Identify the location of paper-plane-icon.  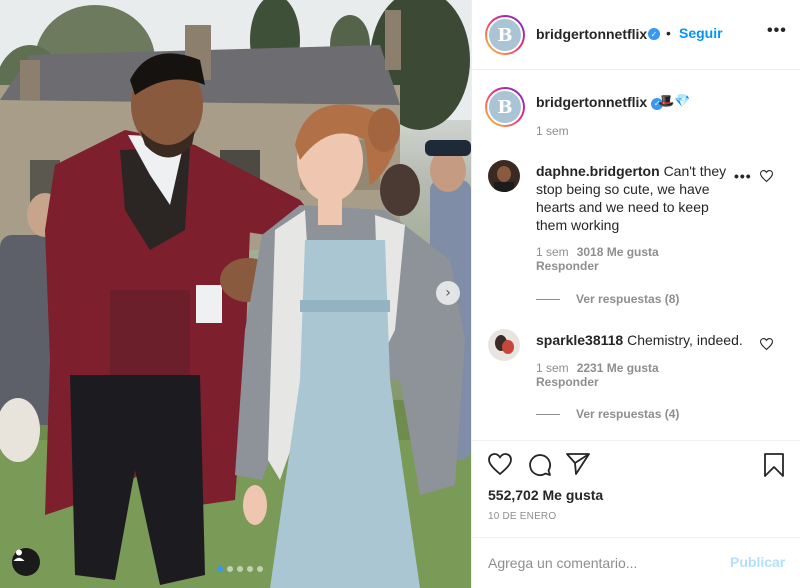
(578, 464).